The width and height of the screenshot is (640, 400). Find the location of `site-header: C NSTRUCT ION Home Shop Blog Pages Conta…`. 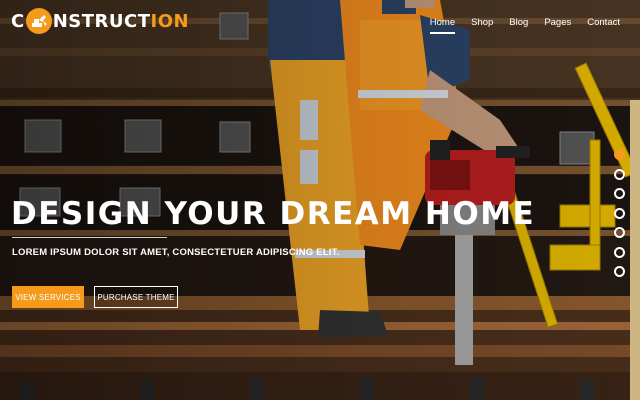

site-header: C NSTRUCT ION Home Shop Blog Pages Conta… is located at coordinates (320, 22).